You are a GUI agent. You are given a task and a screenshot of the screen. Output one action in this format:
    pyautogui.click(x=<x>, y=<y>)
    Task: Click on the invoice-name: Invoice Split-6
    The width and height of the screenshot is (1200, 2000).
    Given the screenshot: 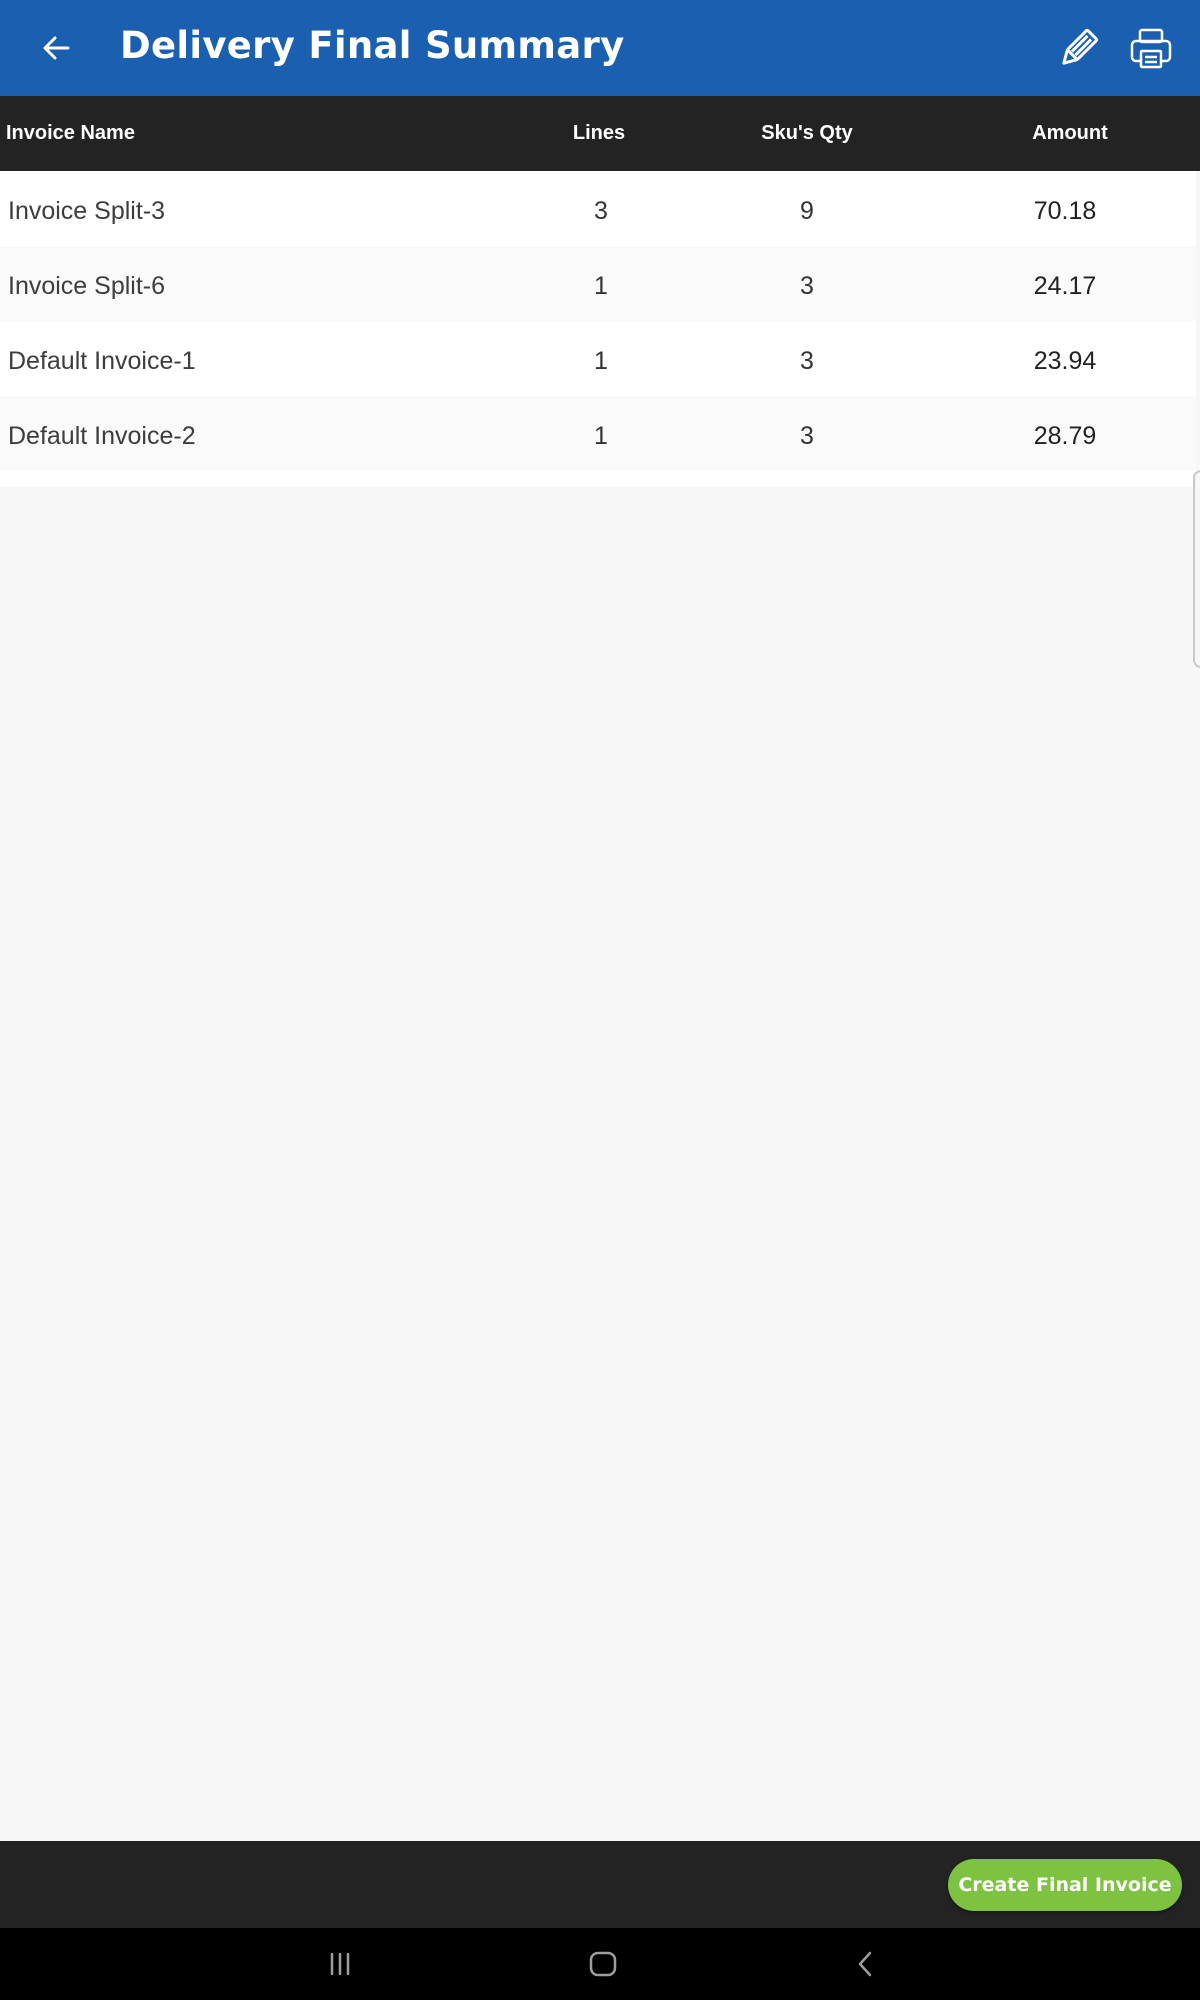 What is the action you would take?
    pyautogui.click(x=87, y=286)
    